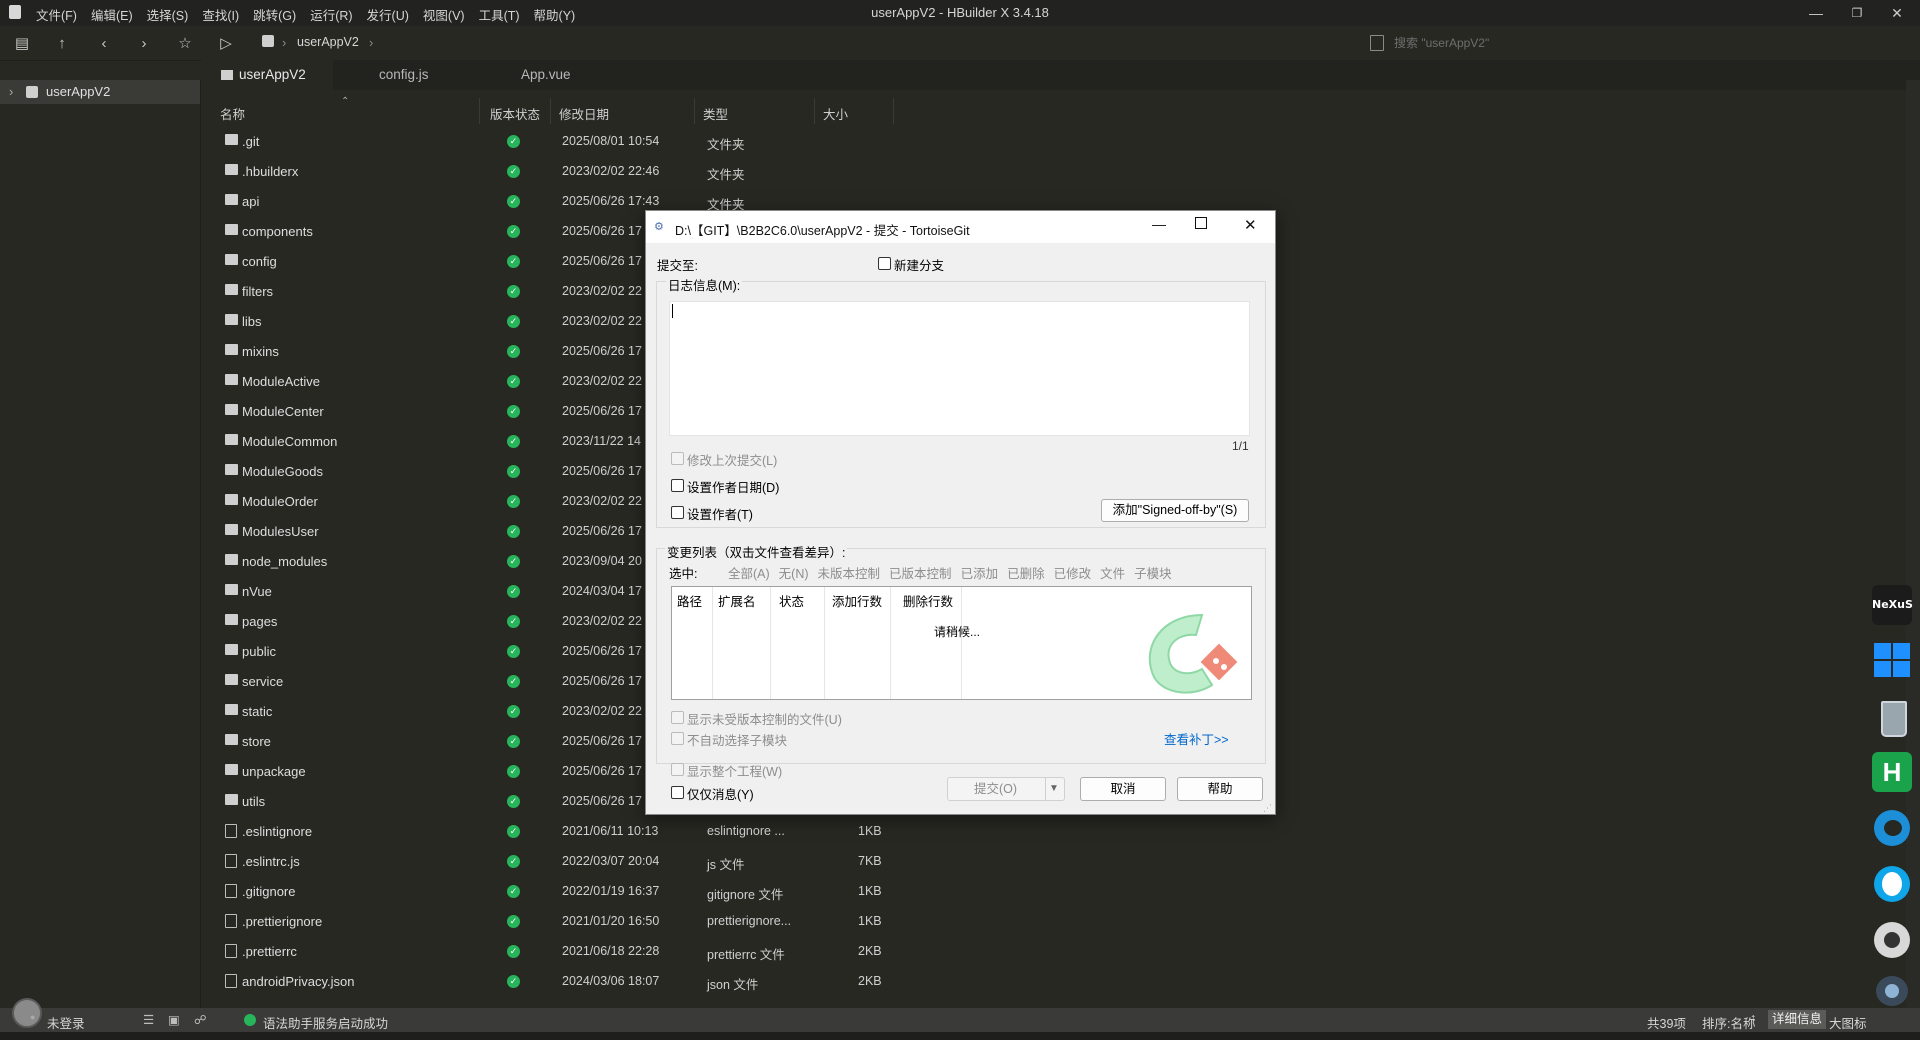 The width and height of the screenshot is (1920, 1040). I want to click on menu-goto: 跳转(G), so click(274, 14).